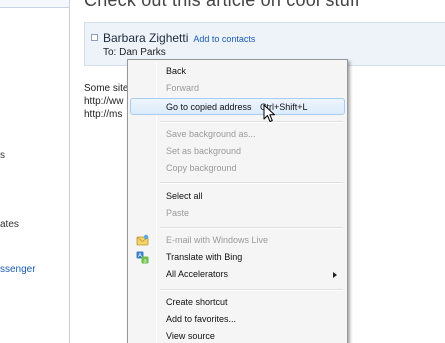 This screenshot has height=343, width=445. I want to click on add-to-contacts-link: Add to contacts, so click(224, 39).